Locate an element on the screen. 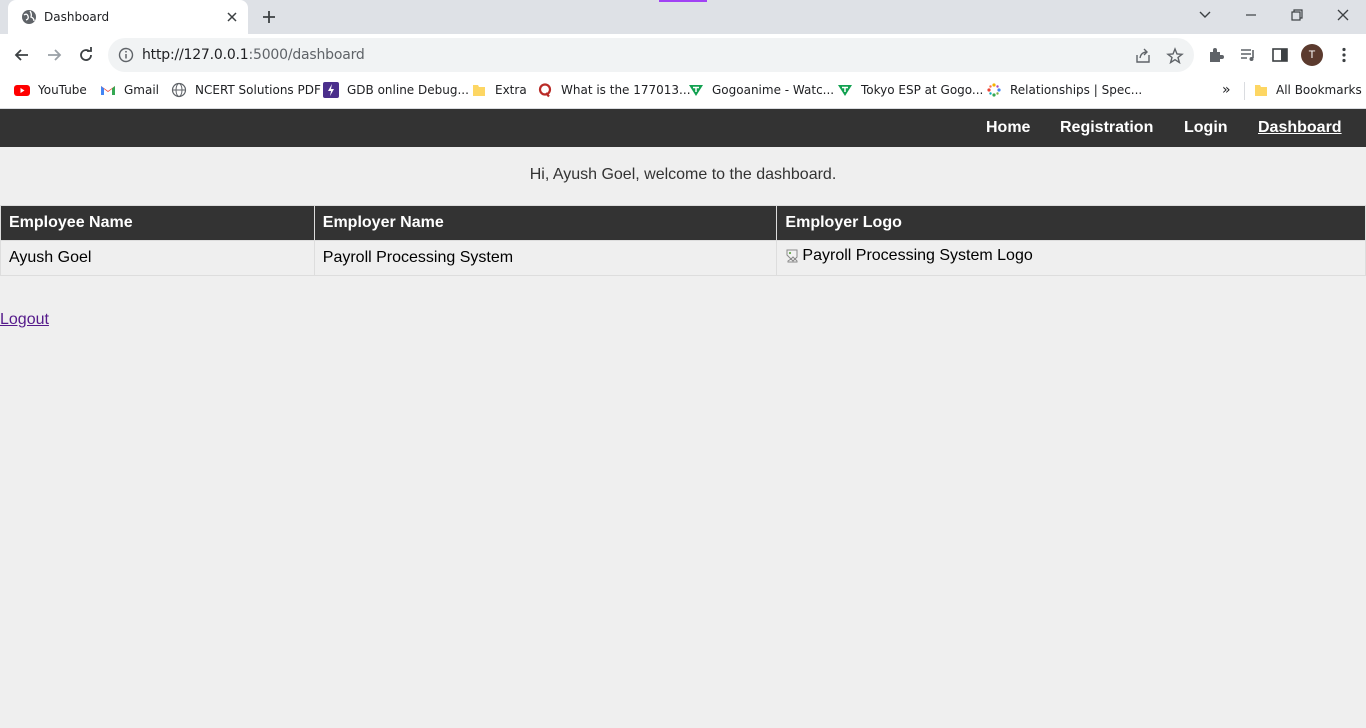 The width and height of the screenshot is (1366, 728). spectrum-icon is located at coordinates (994, 90).